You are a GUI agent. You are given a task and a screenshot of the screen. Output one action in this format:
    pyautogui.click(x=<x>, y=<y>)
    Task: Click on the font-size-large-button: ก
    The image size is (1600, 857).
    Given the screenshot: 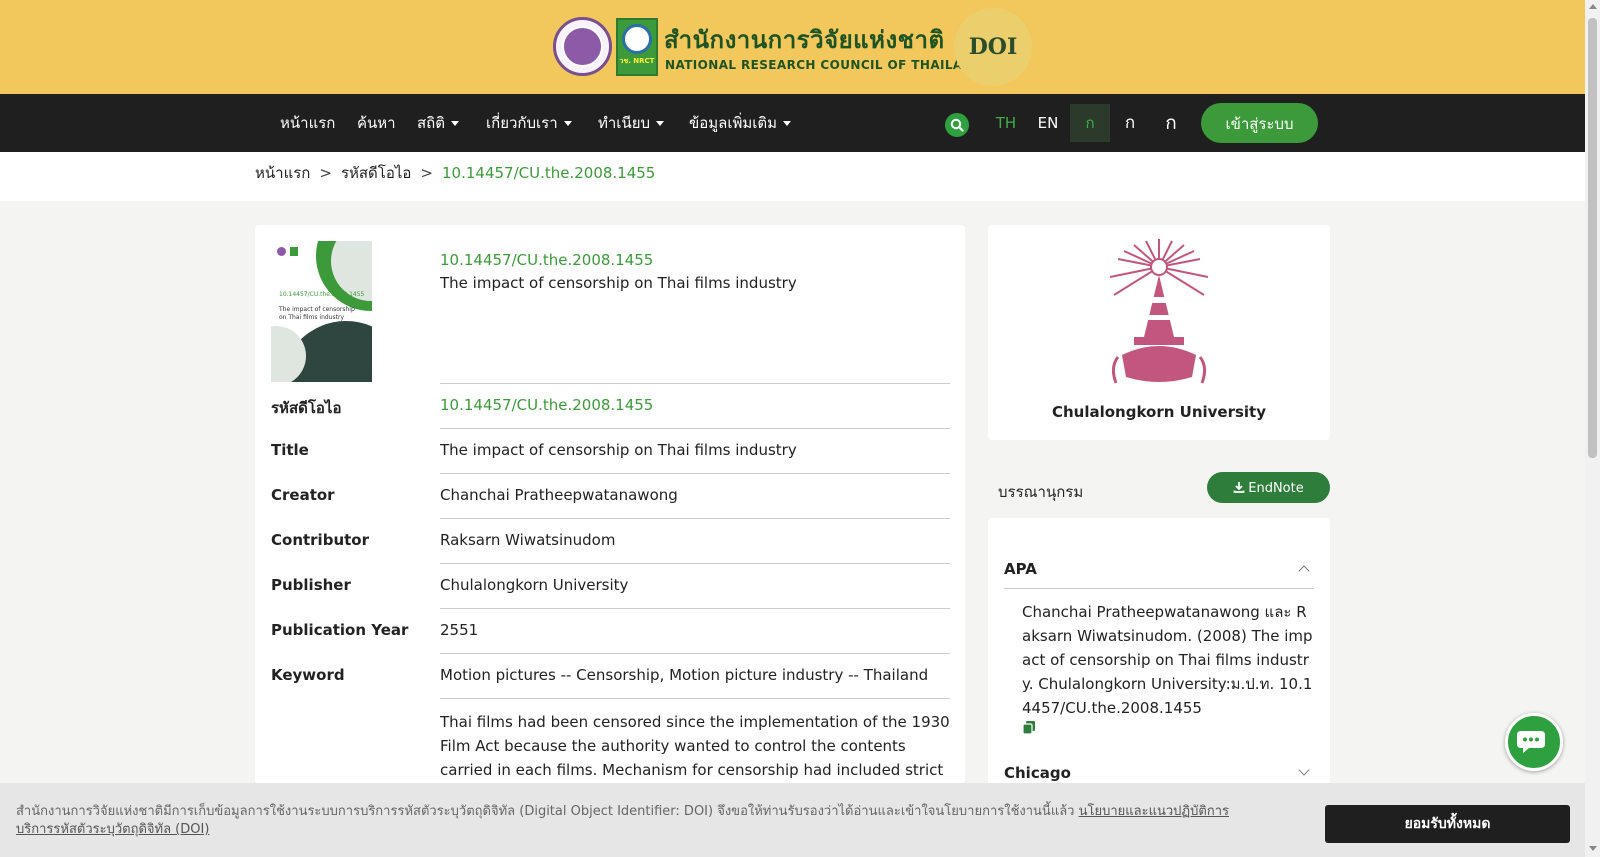 What is the action you would take?
    pyautogui.click(x=1171, y=123)
    